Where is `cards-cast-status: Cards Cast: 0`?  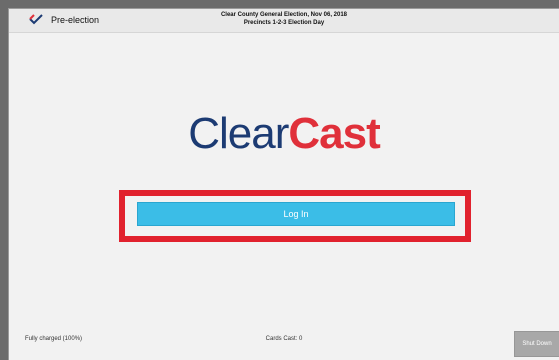
cards-cast-status: Cards Cast: 0 is located at coordinates (284, 339).